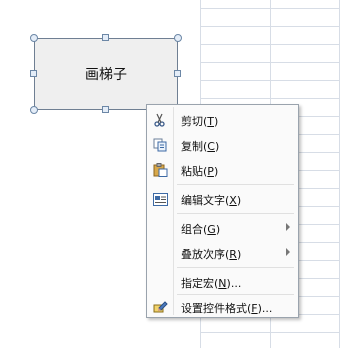 The height and width of the screenshot is (348, 340). I want to click on scissors-icon, so click(160, 120).